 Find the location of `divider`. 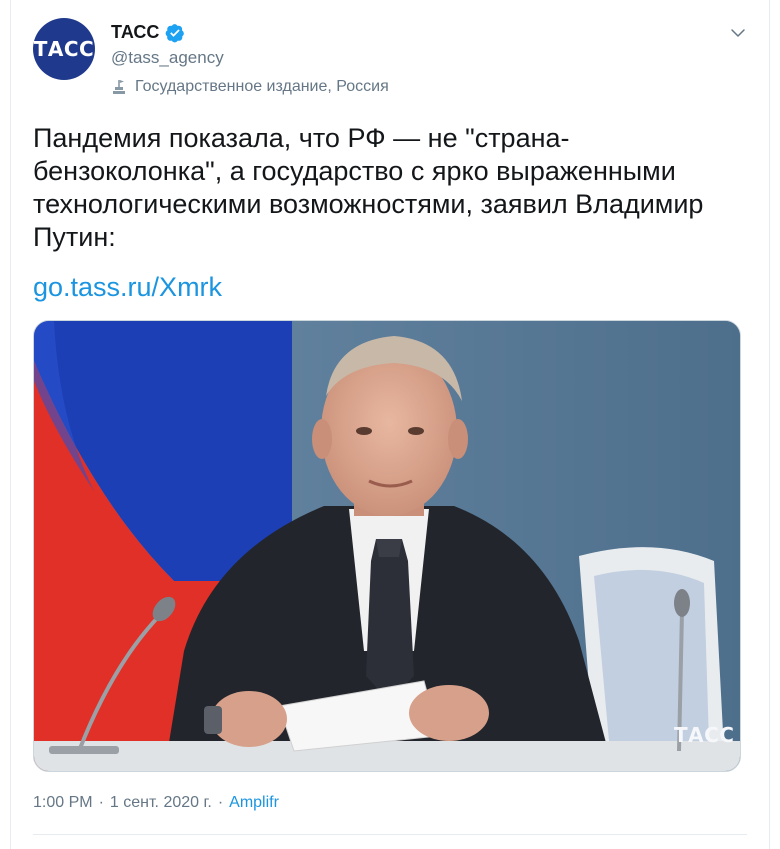

divider is located at coordinates (390, 834).